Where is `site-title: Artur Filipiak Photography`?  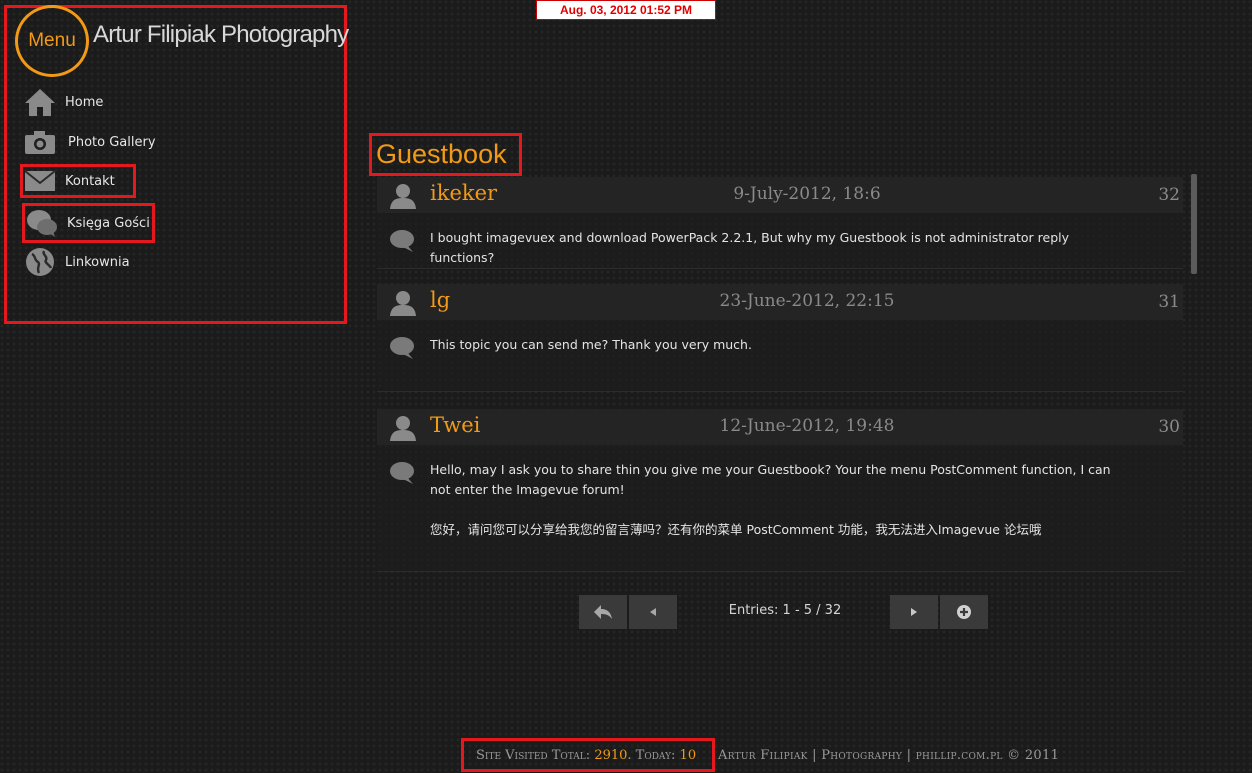 site-title: Artur Filipiak Photography is located at coordinates (221, 34).